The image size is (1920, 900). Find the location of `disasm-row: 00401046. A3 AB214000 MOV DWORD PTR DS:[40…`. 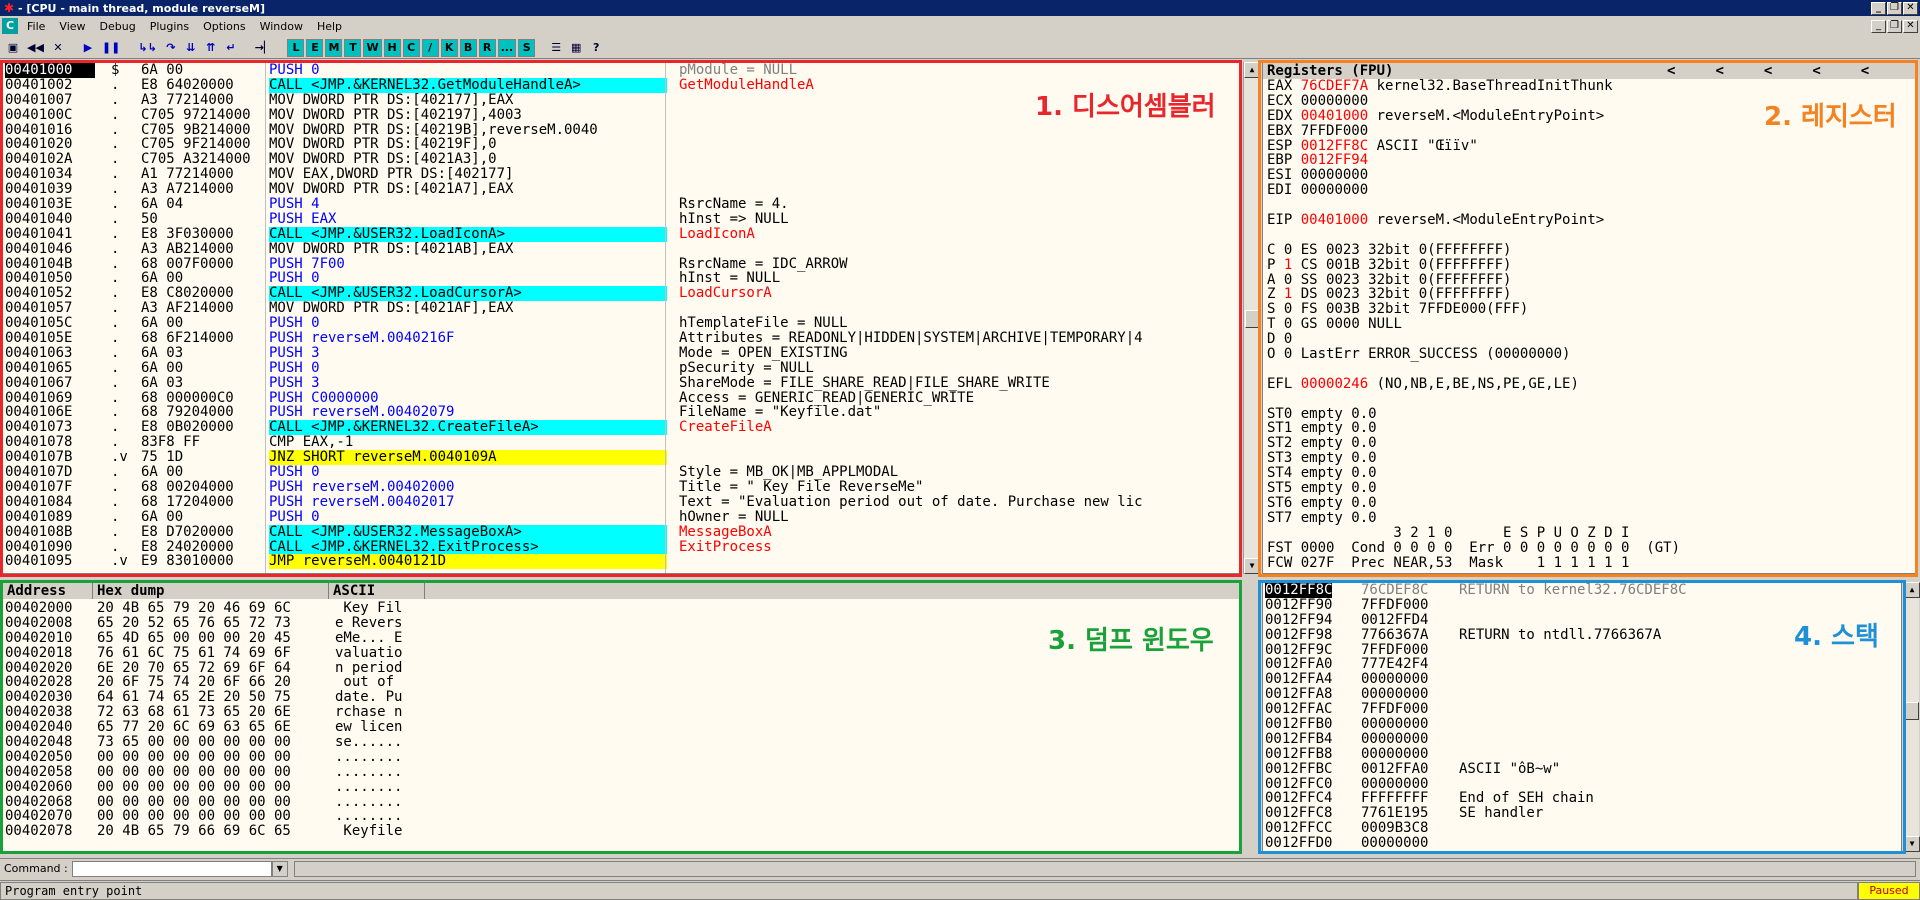

disasm-row: 00401046. A3 AB214000 MOV DWORD PTR DS:[40… is located at coordinates (623, 249).